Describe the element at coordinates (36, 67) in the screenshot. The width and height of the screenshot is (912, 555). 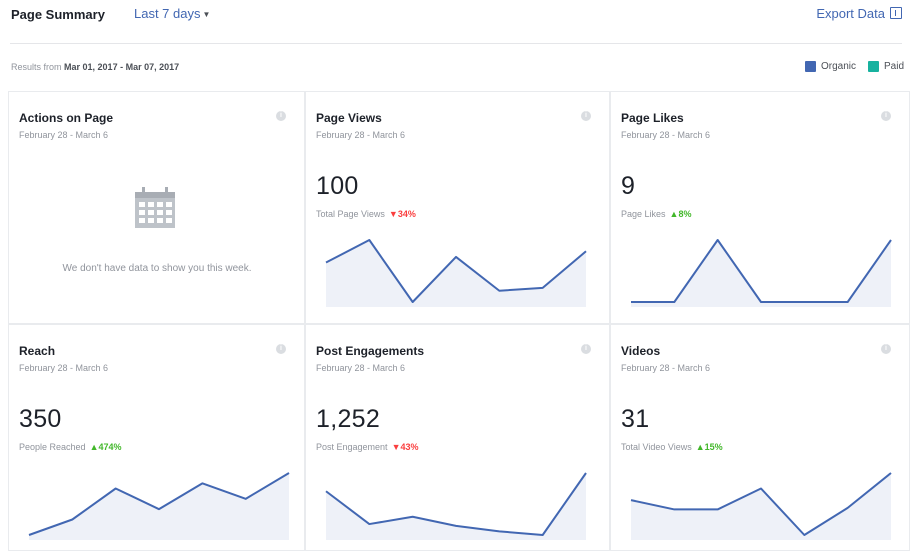
I see `results-prefix: Results from` at that location.